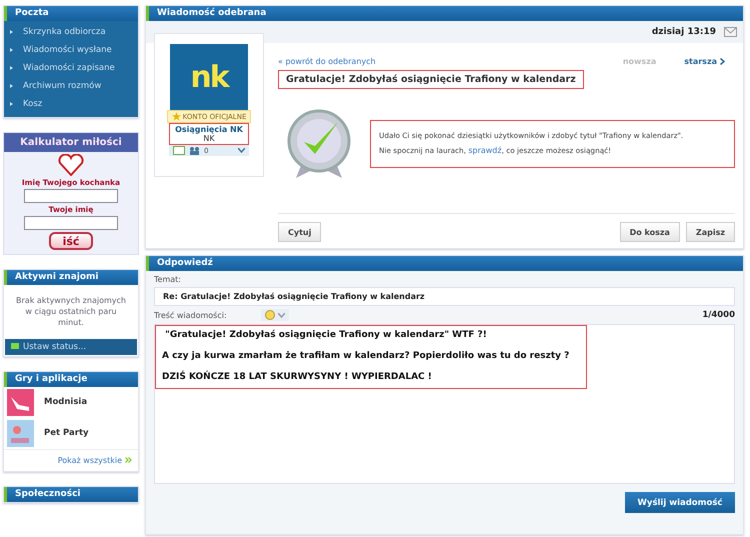  Describe the element at coordinates (684, 32) in the screenshot. I see `message-date: dzisiaj 13:19` at that location.